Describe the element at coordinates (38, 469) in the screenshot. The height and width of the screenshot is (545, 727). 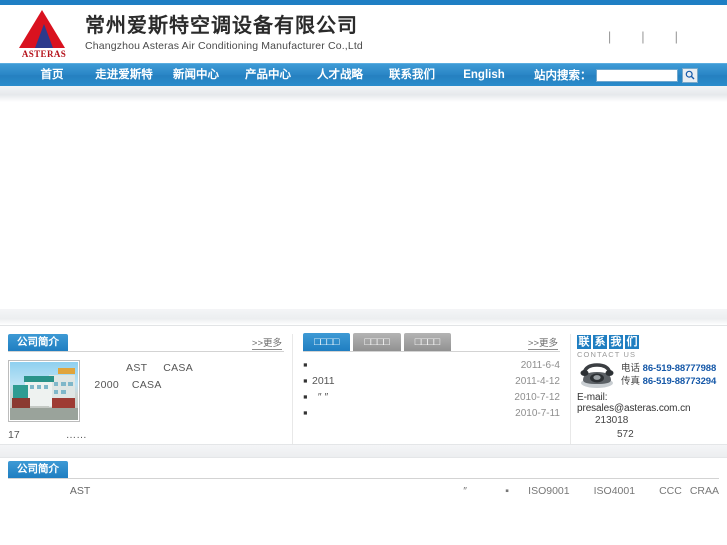
I see `bottom-heading: 公司简介` at that location.